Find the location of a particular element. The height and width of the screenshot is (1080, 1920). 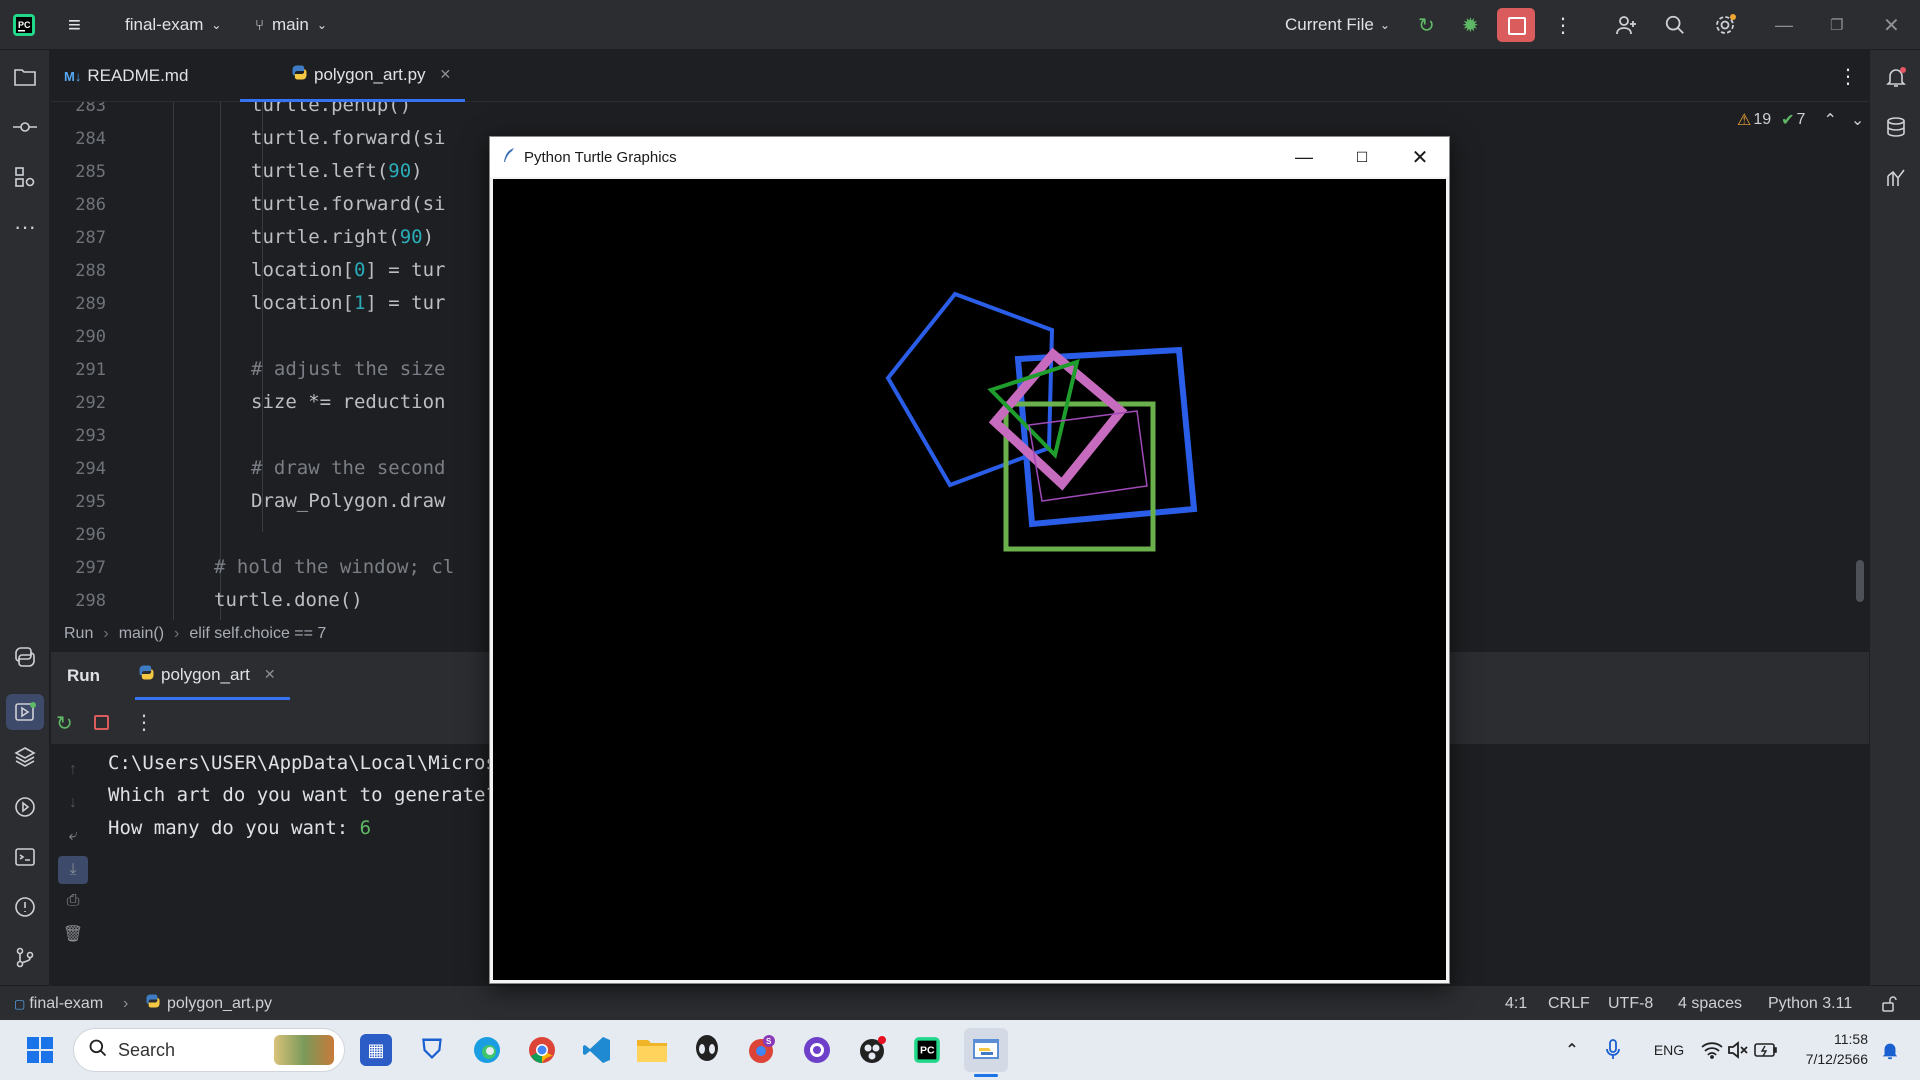

branch-selector: ⑂ main ⌄ is located at coordinates (291, 25).